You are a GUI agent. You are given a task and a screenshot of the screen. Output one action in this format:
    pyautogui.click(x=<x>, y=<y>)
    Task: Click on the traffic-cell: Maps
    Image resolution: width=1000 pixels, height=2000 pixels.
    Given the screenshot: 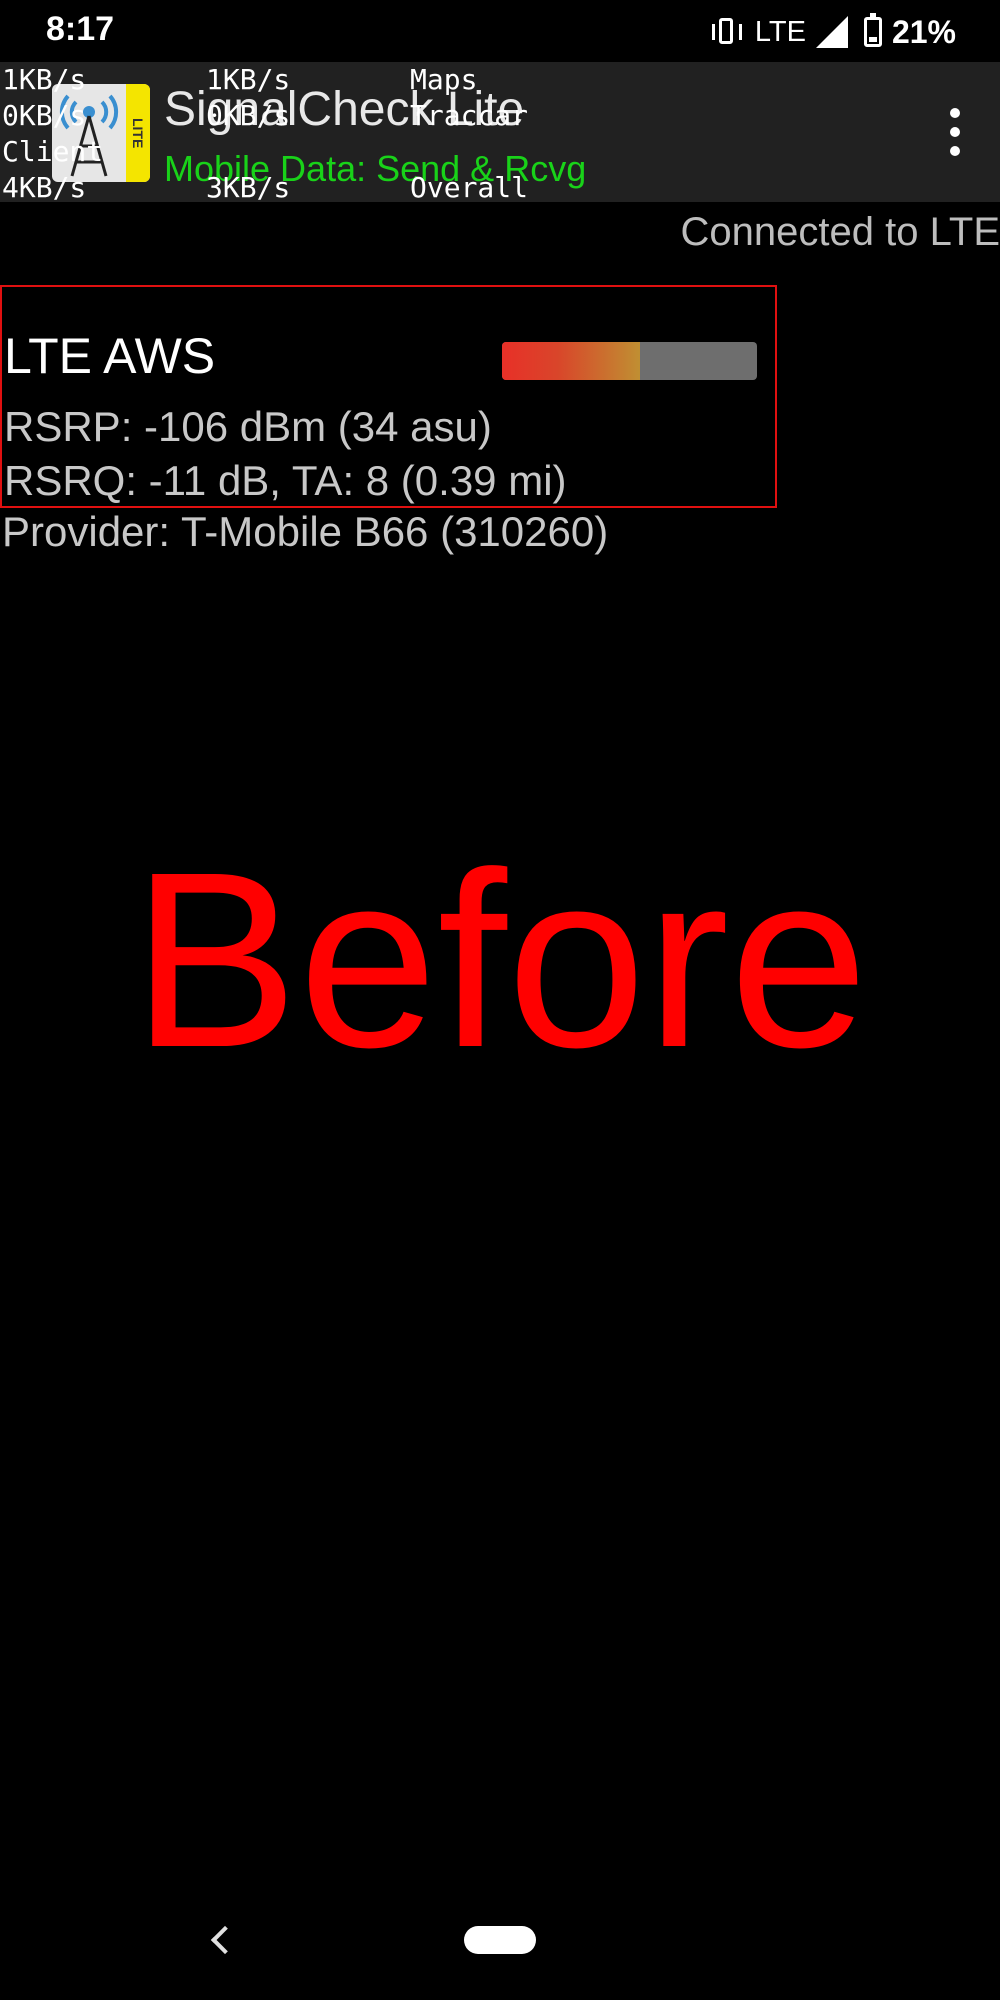 What is the action you would take?
    pyautogui.click(x=444, y=79)
    